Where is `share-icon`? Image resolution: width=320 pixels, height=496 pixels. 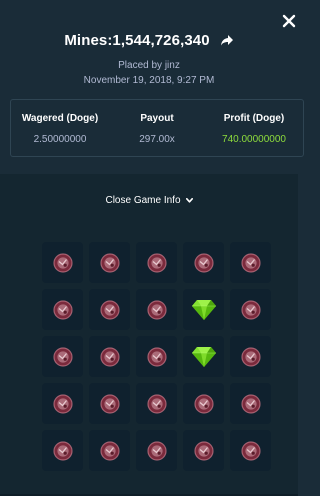 share-icon is located at coordinates (227, 40).